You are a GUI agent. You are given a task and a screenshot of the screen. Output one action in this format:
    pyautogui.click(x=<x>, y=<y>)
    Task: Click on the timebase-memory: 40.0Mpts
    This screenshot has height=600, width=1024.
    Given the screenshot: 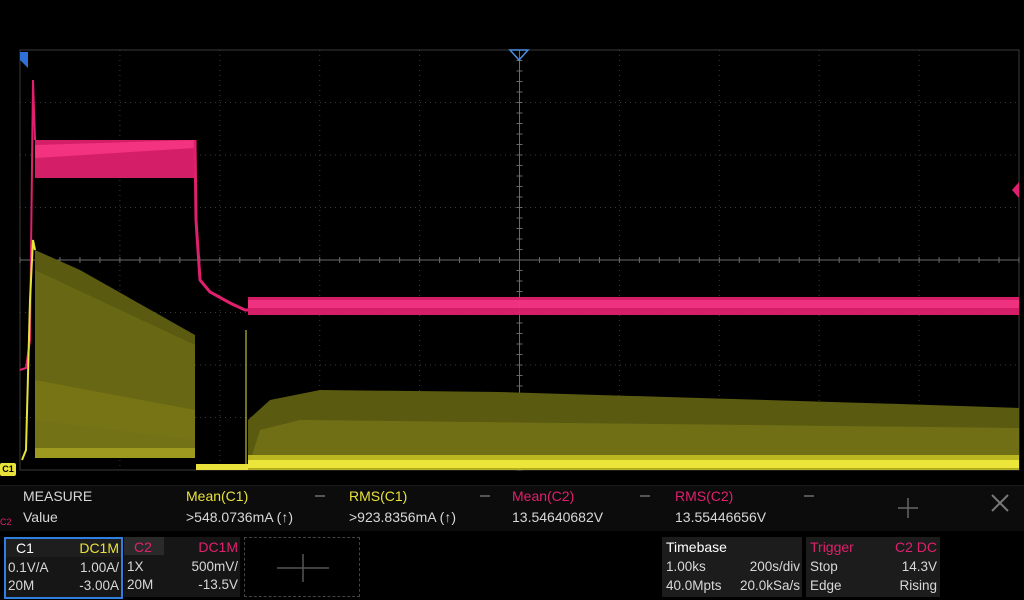 What is the action you would take?
    pyautogui.click(x=694, y=585)
    